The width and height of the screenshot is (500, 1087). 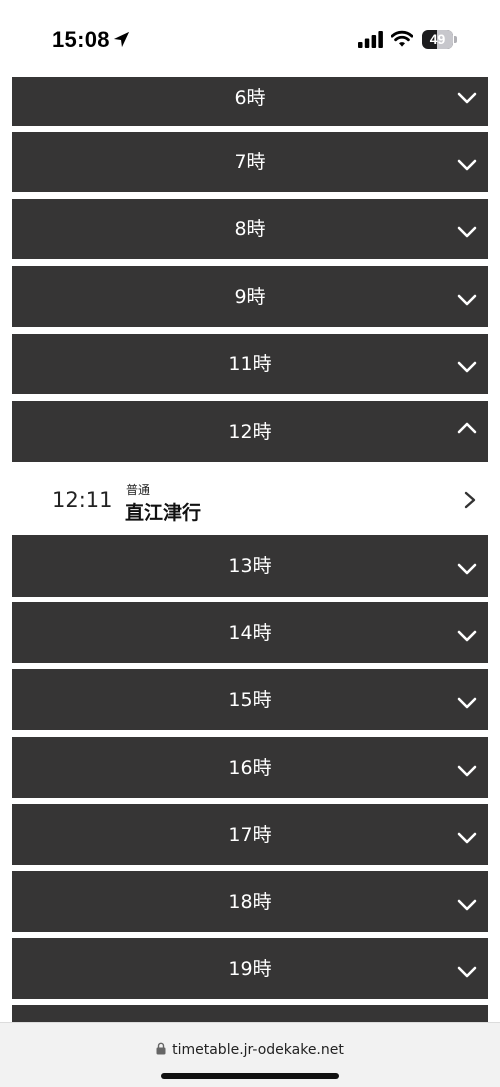 I want to click on location-arrow-icon, so click(x=121, y=39).